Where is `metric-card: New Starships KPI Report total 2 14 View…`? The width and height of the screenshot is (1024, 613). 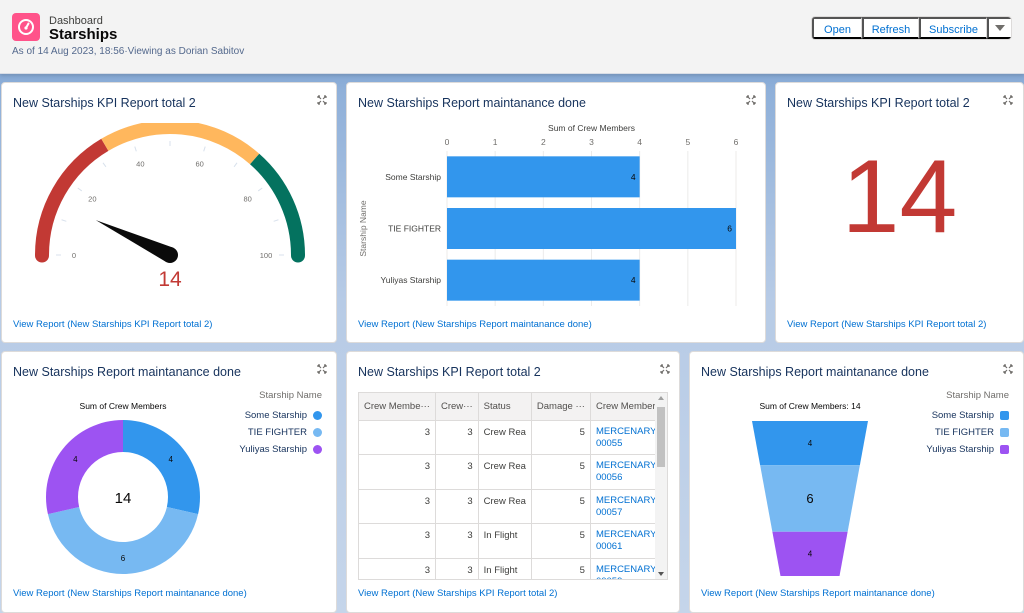
metric-card: New Starships KPI Report total 2 14 View… is located at coordinates (899, 212).